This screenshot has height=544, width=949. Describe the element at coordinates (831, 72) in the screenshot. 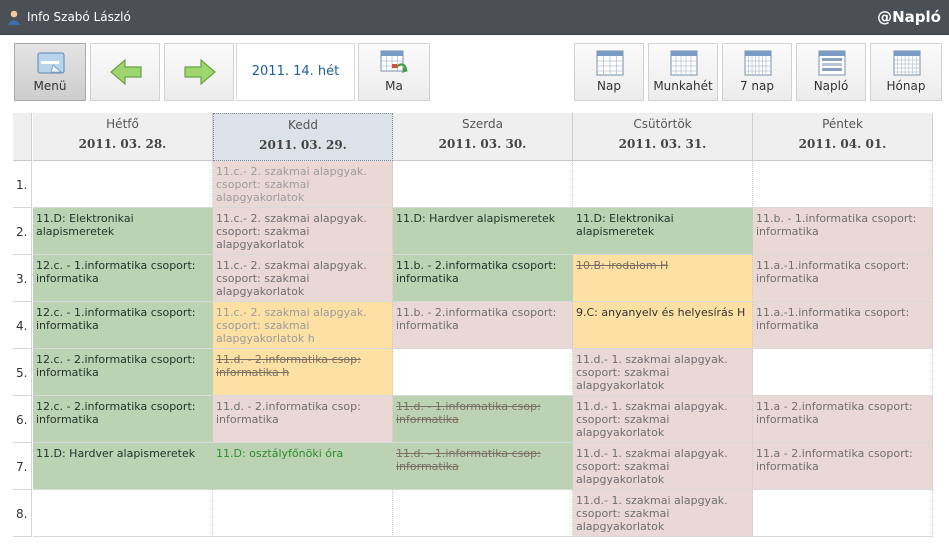

I see `view-journal-button: Napló` at that location.